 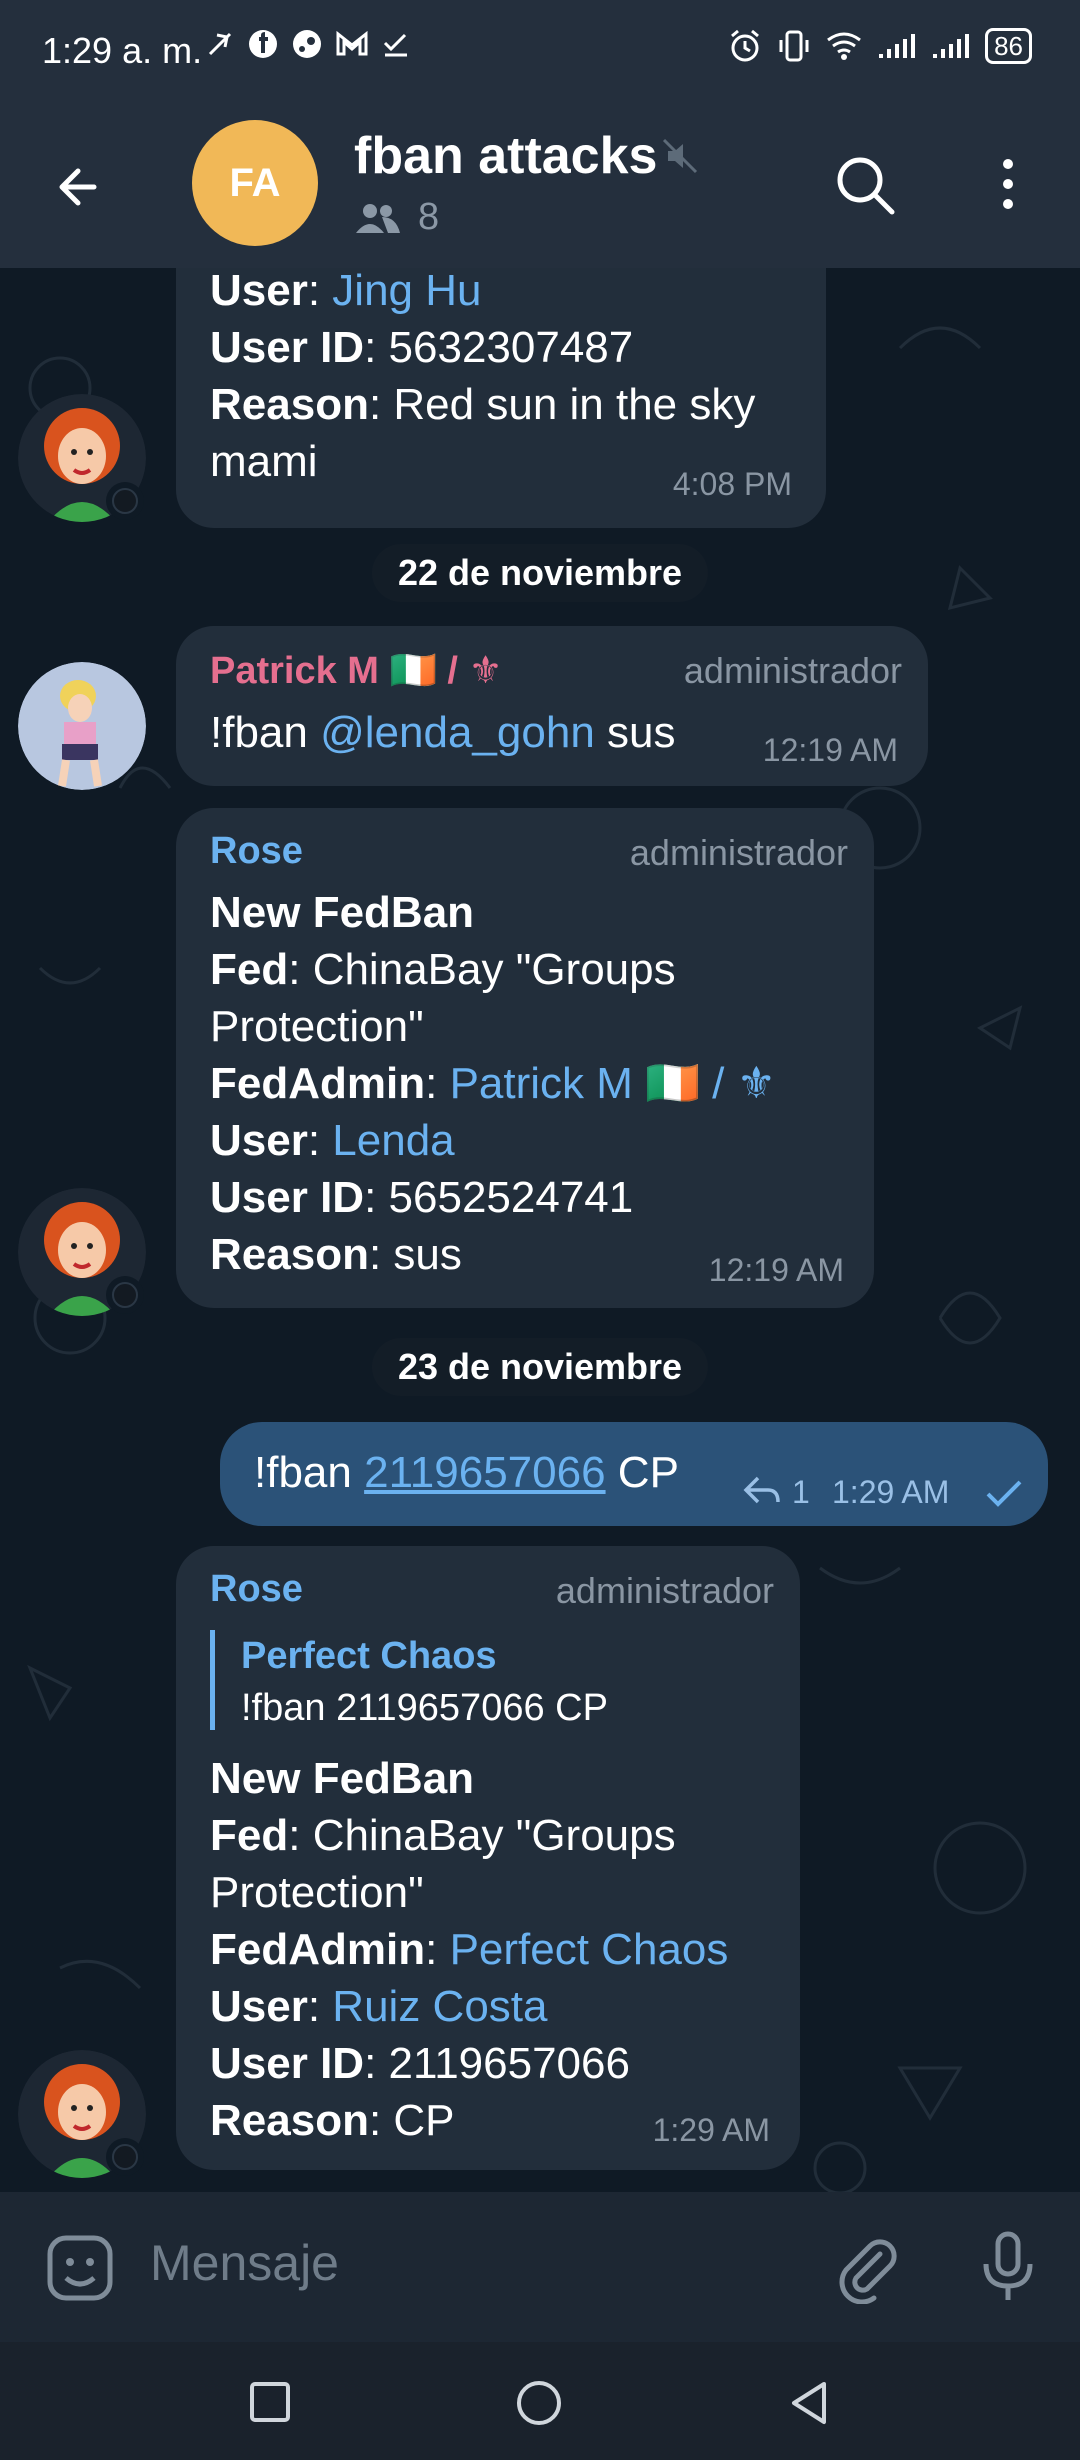 What do you see at coordinates (369, 1656) in the screenshot?
I see `quote-author: Perfect Chaos` at bounding box center [369, 1656].